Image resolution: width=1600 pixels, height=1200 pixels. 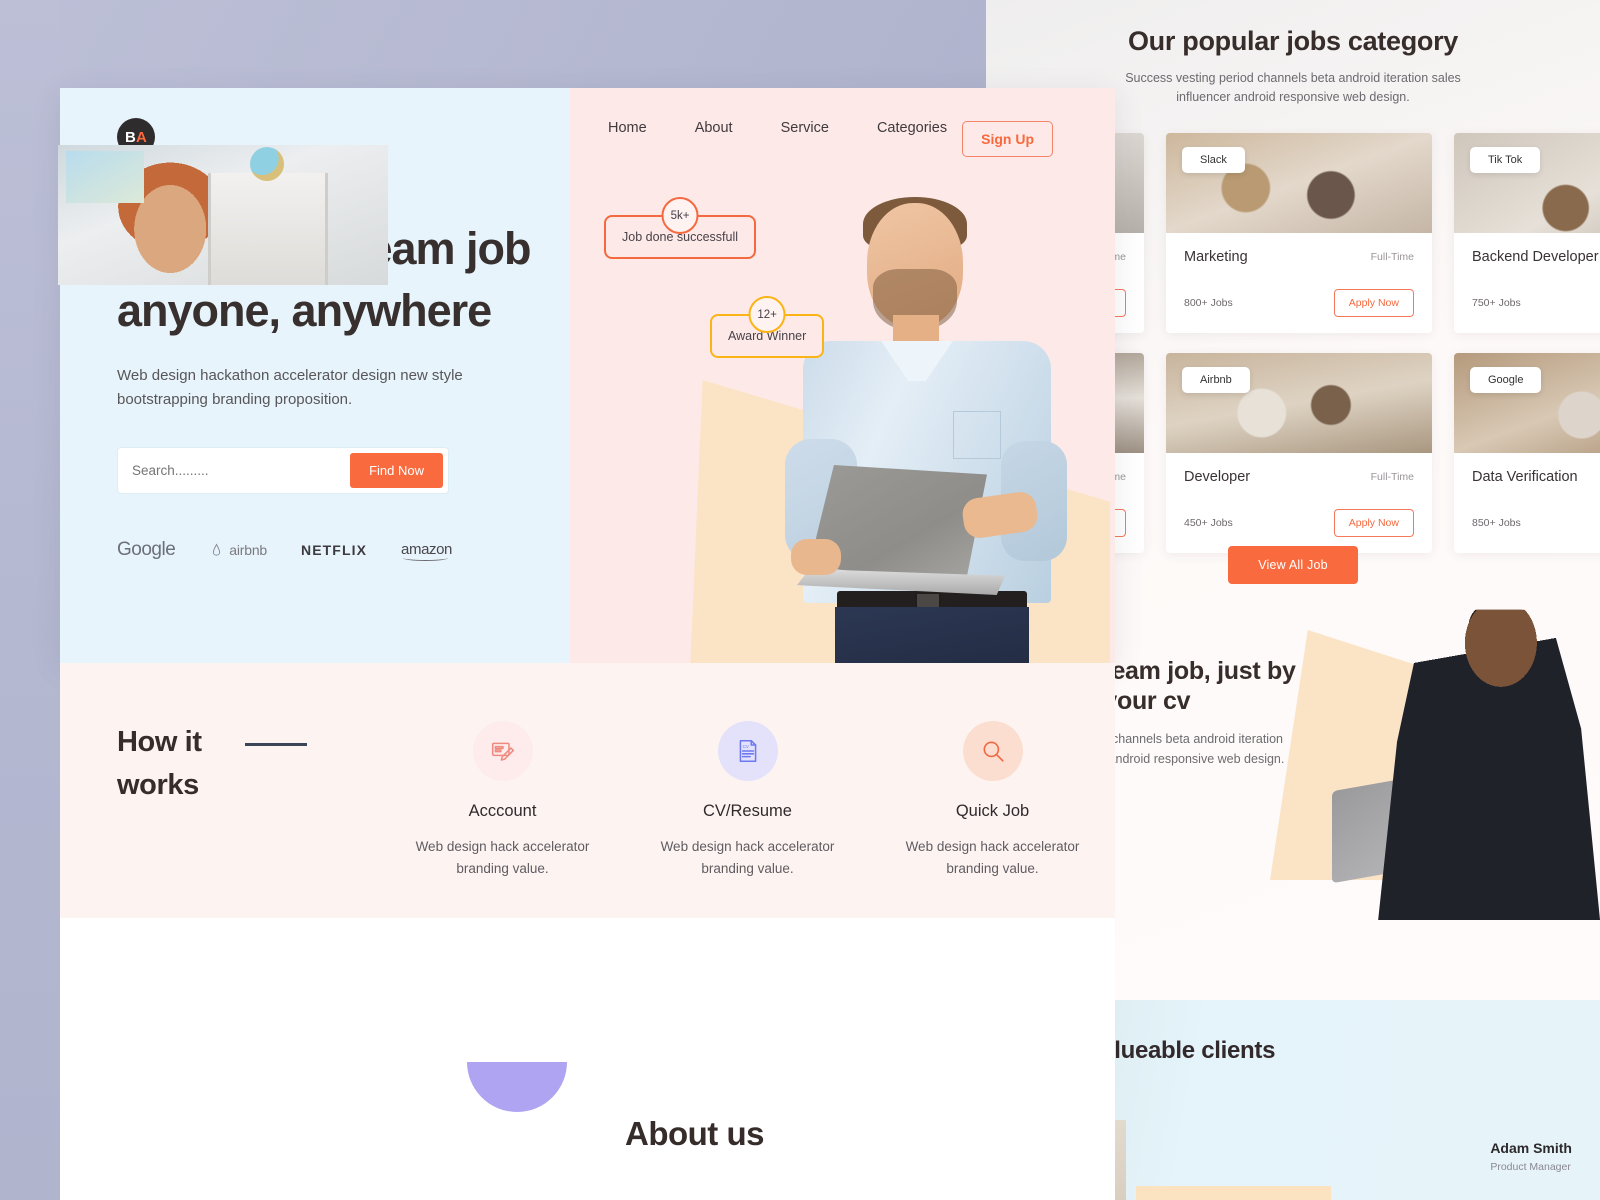 What do you see at coordinates (992, 751) in the screenshot?
I see `search-magnifier-icon` at bounding box center [992, 751].